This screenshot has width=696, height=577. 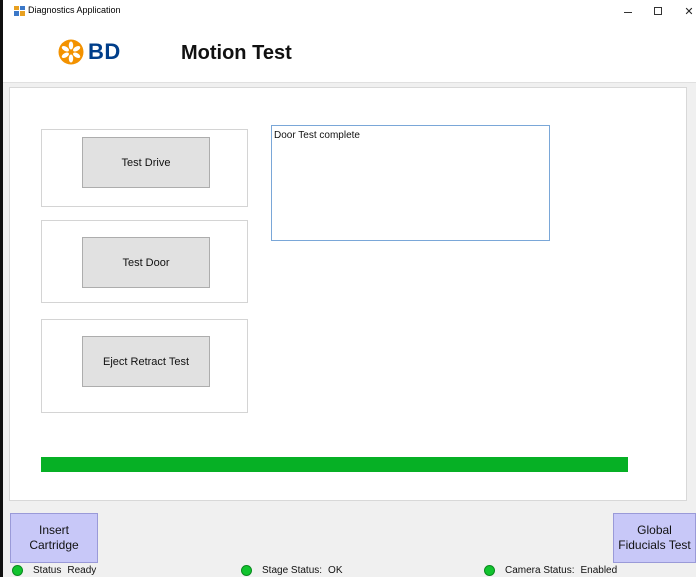 I want to click on maximize-icon, so click(x=658, y=11).